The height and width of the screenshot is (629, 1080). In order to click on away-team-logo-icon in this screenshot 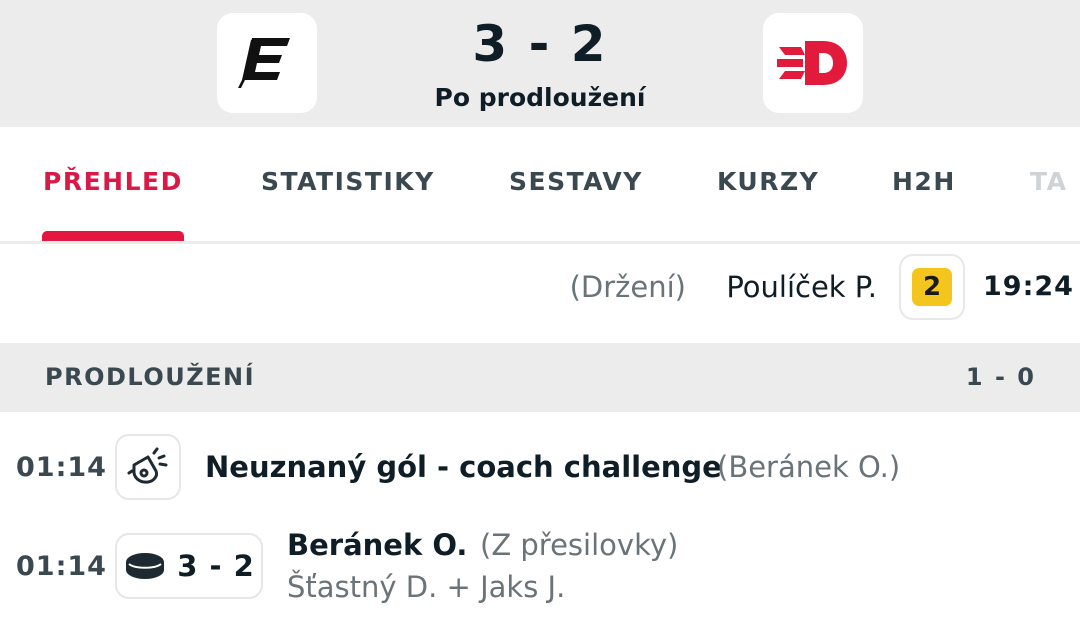, I will do `click(812, 63)`.